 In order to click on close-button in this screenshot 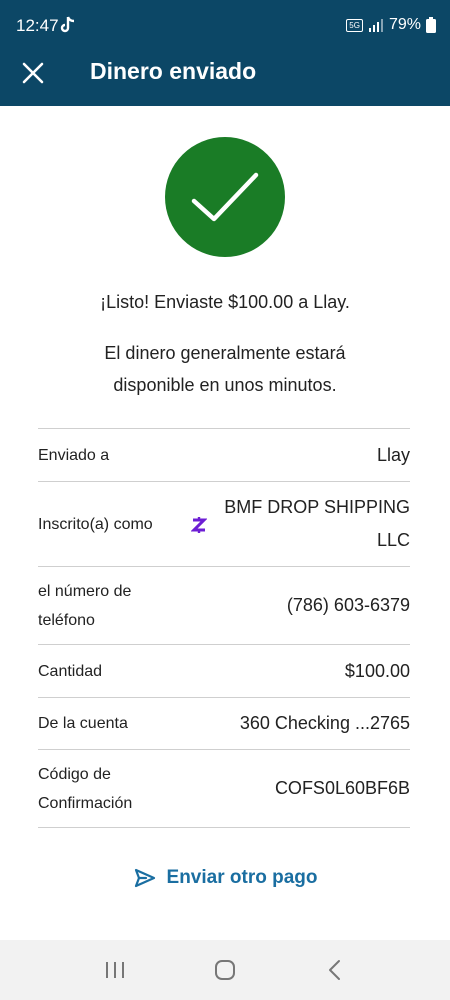, I will do `click(33, 73)`.